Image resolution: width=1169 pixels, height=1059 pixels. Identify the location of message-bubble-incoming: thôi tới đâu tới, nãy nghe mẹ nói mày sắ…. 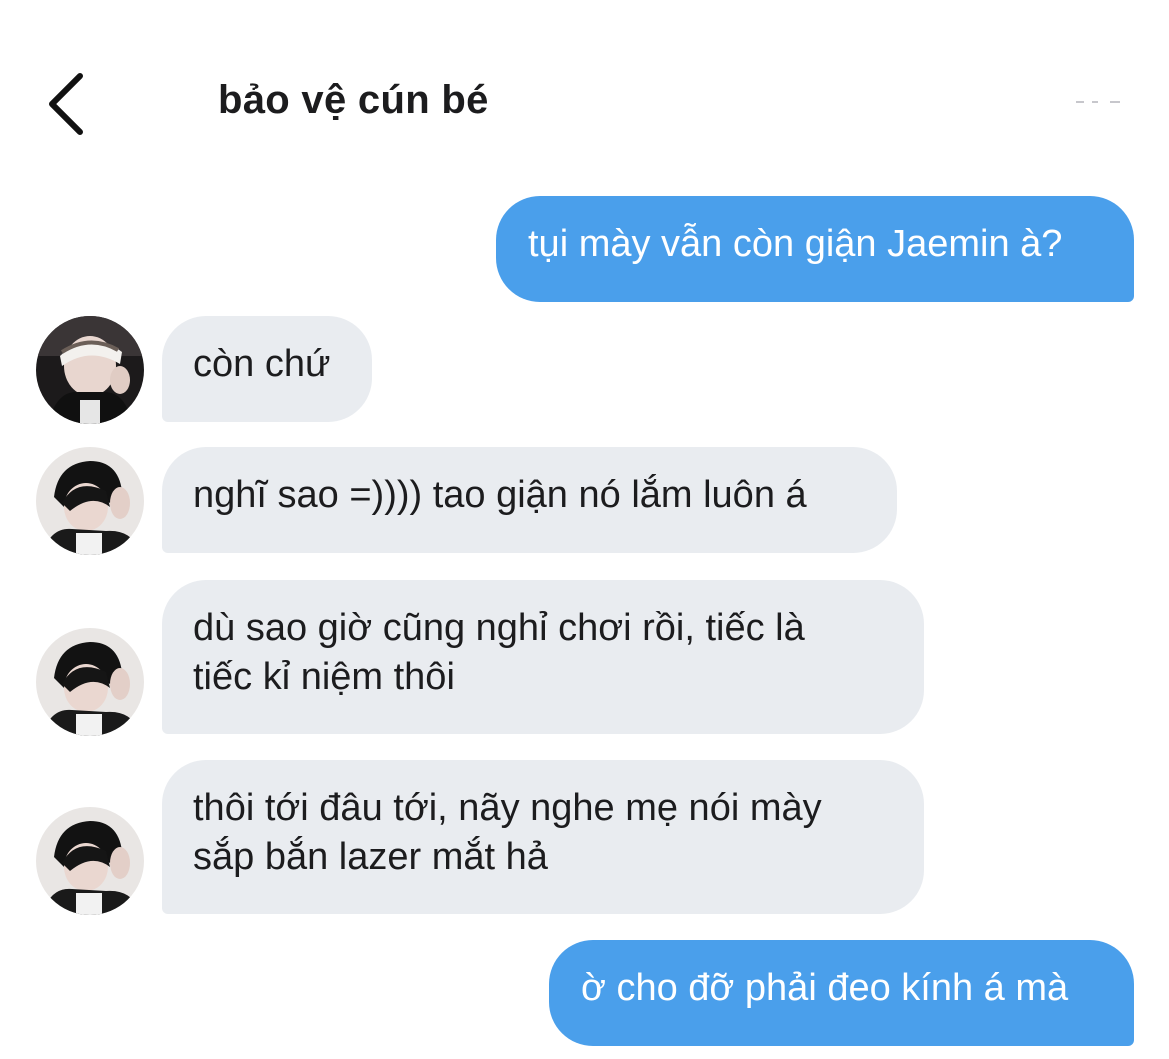
(543, 837).